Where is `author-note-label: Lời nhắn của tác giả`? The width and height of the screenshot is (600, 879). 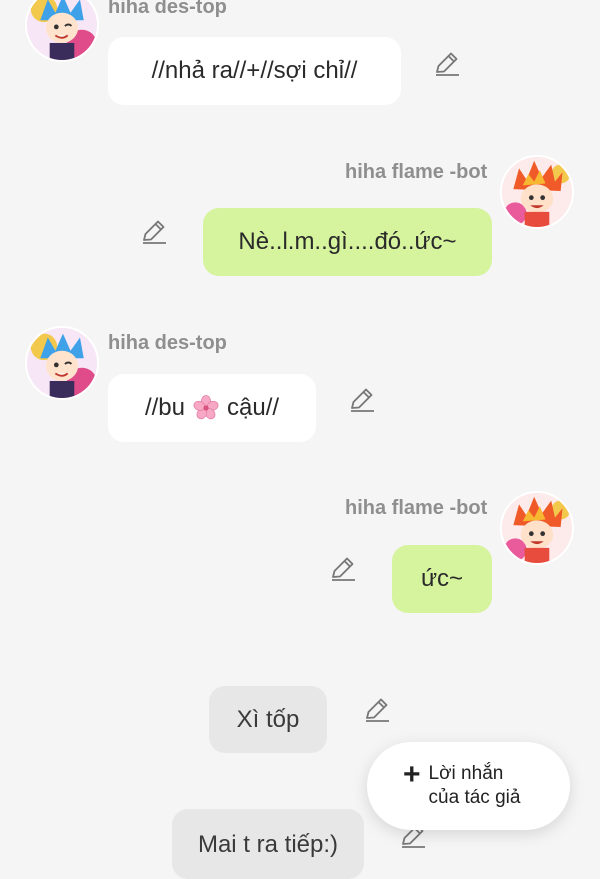
author-note-label: Lời nhắn của tác giả is located at coordinates (474, 785).